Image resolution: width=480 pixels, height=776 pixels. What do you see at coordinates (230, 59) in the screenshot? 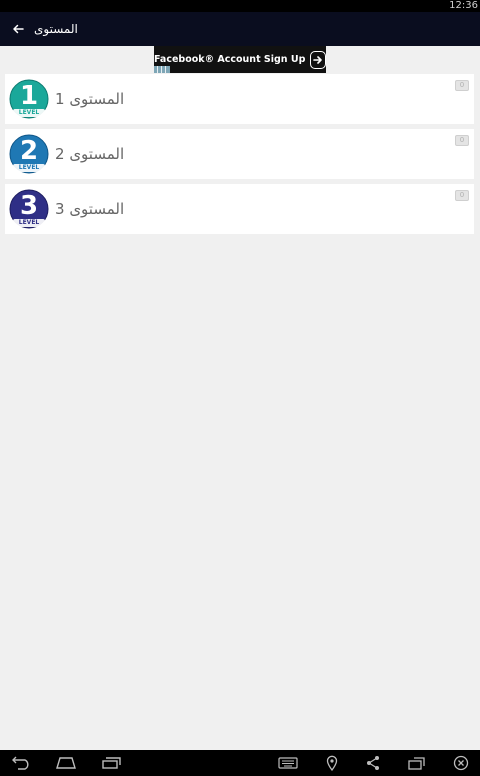
I see `ad-text: Facebook® Account Sign Up` at bounding box center [230, 59].